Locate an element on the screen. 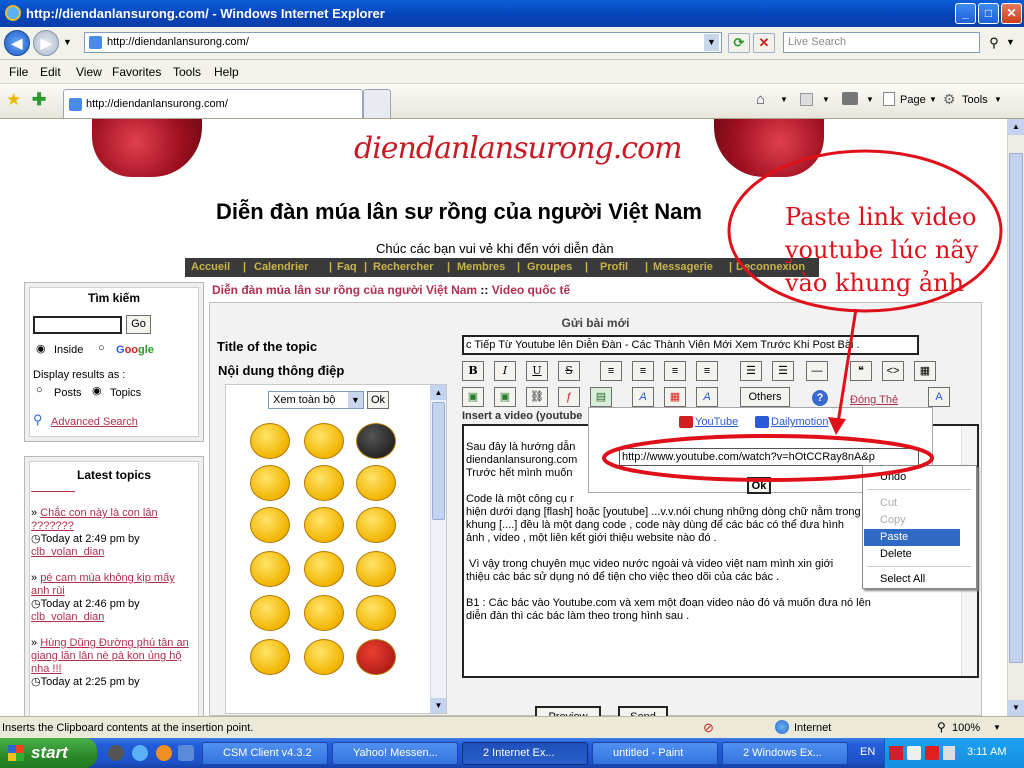 The height and width of the screenshot is (768, 1024). image-button: ▣ is located at coordinates (473, 397).